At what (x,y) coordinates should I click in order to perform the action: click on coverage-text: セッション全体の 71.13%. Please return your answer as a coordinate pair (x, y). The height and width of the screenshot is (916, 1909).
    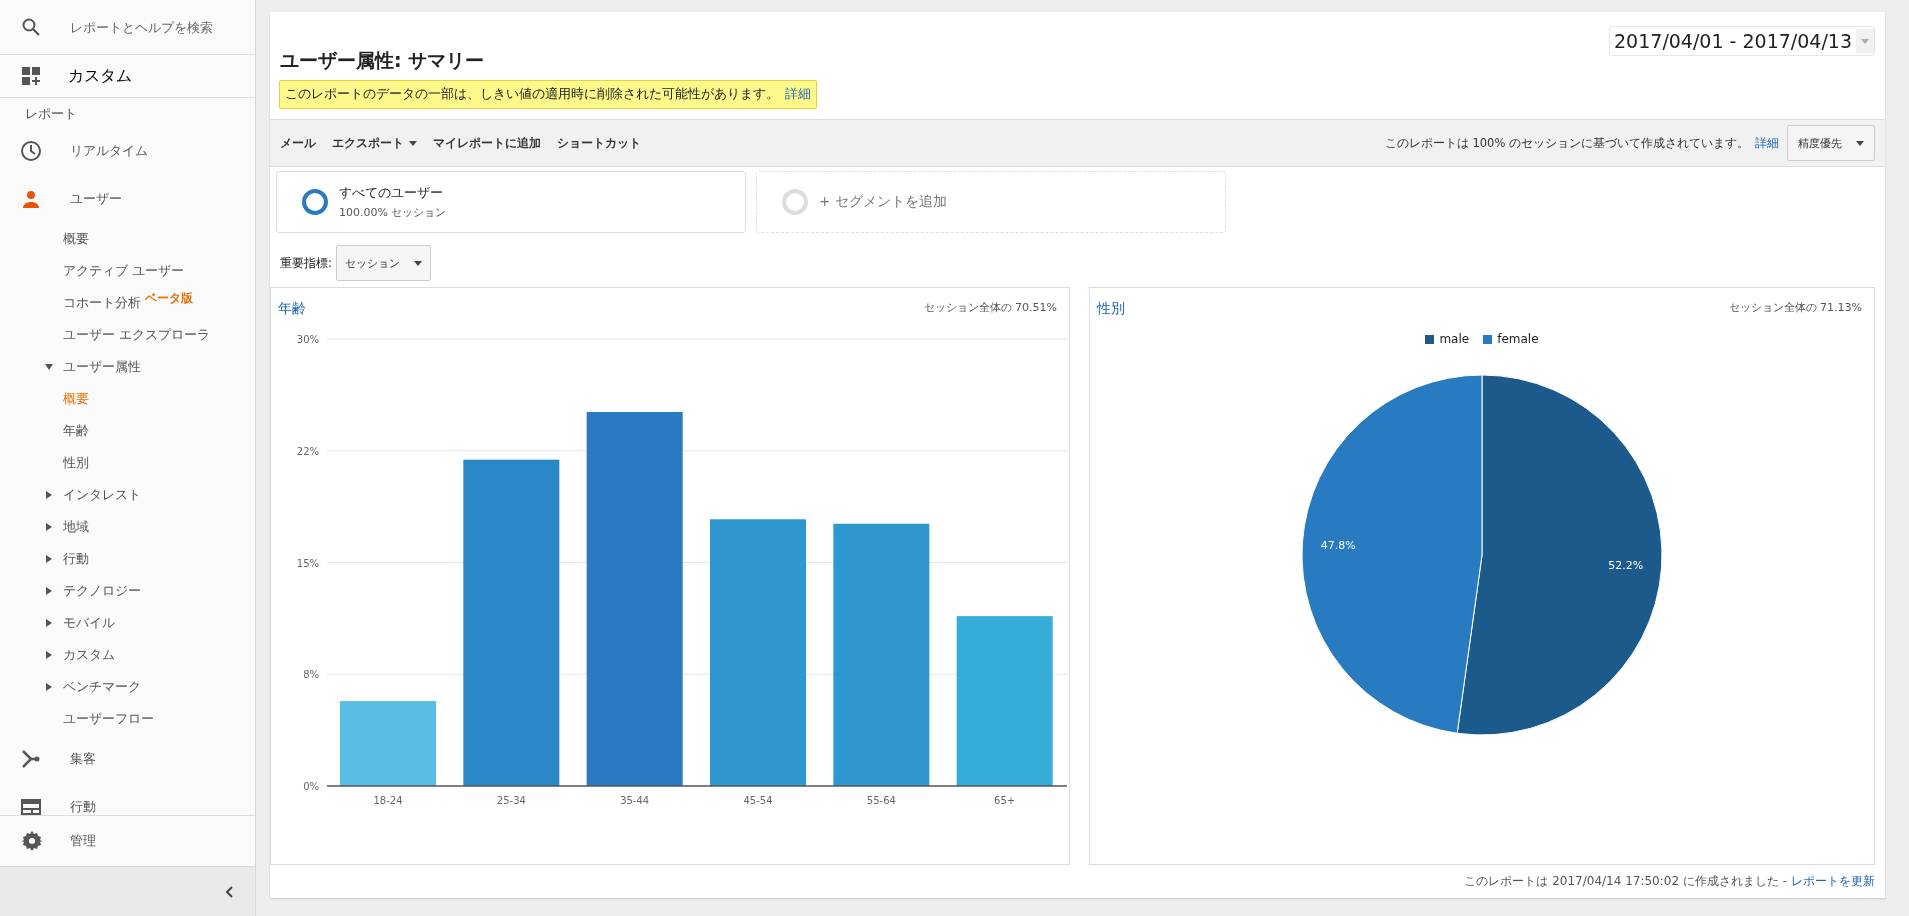
    Looking at the image, I should click on (1795, 308).